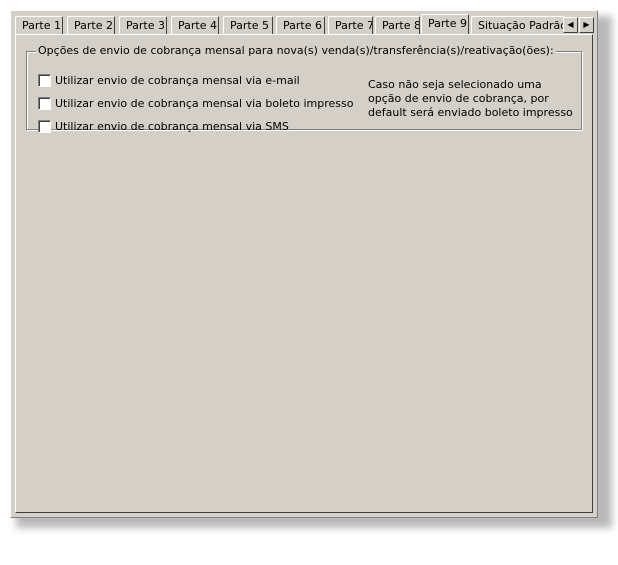 The image size is (618, 565). What do you see at coordinates (44, 126) in the screenshot?
I see `option-sms-checkbox` at bounding box center [44, 126].